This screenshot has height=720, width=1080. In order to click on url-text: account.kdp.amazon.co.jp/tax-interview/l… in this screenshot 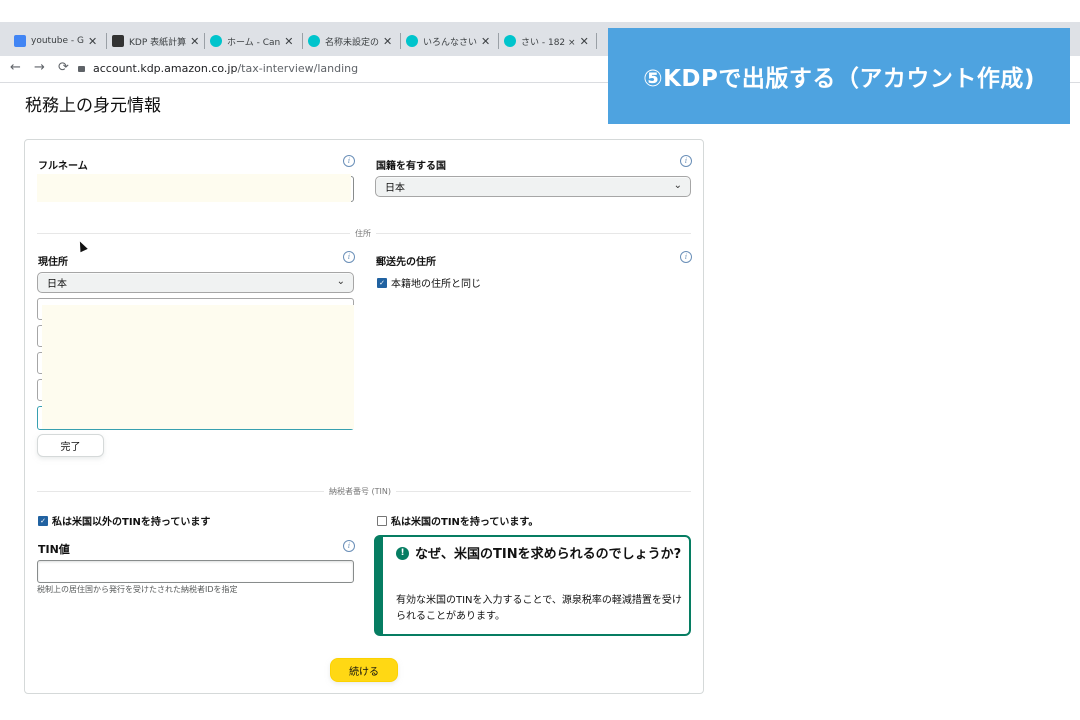, I will do `click(218, 68)`.